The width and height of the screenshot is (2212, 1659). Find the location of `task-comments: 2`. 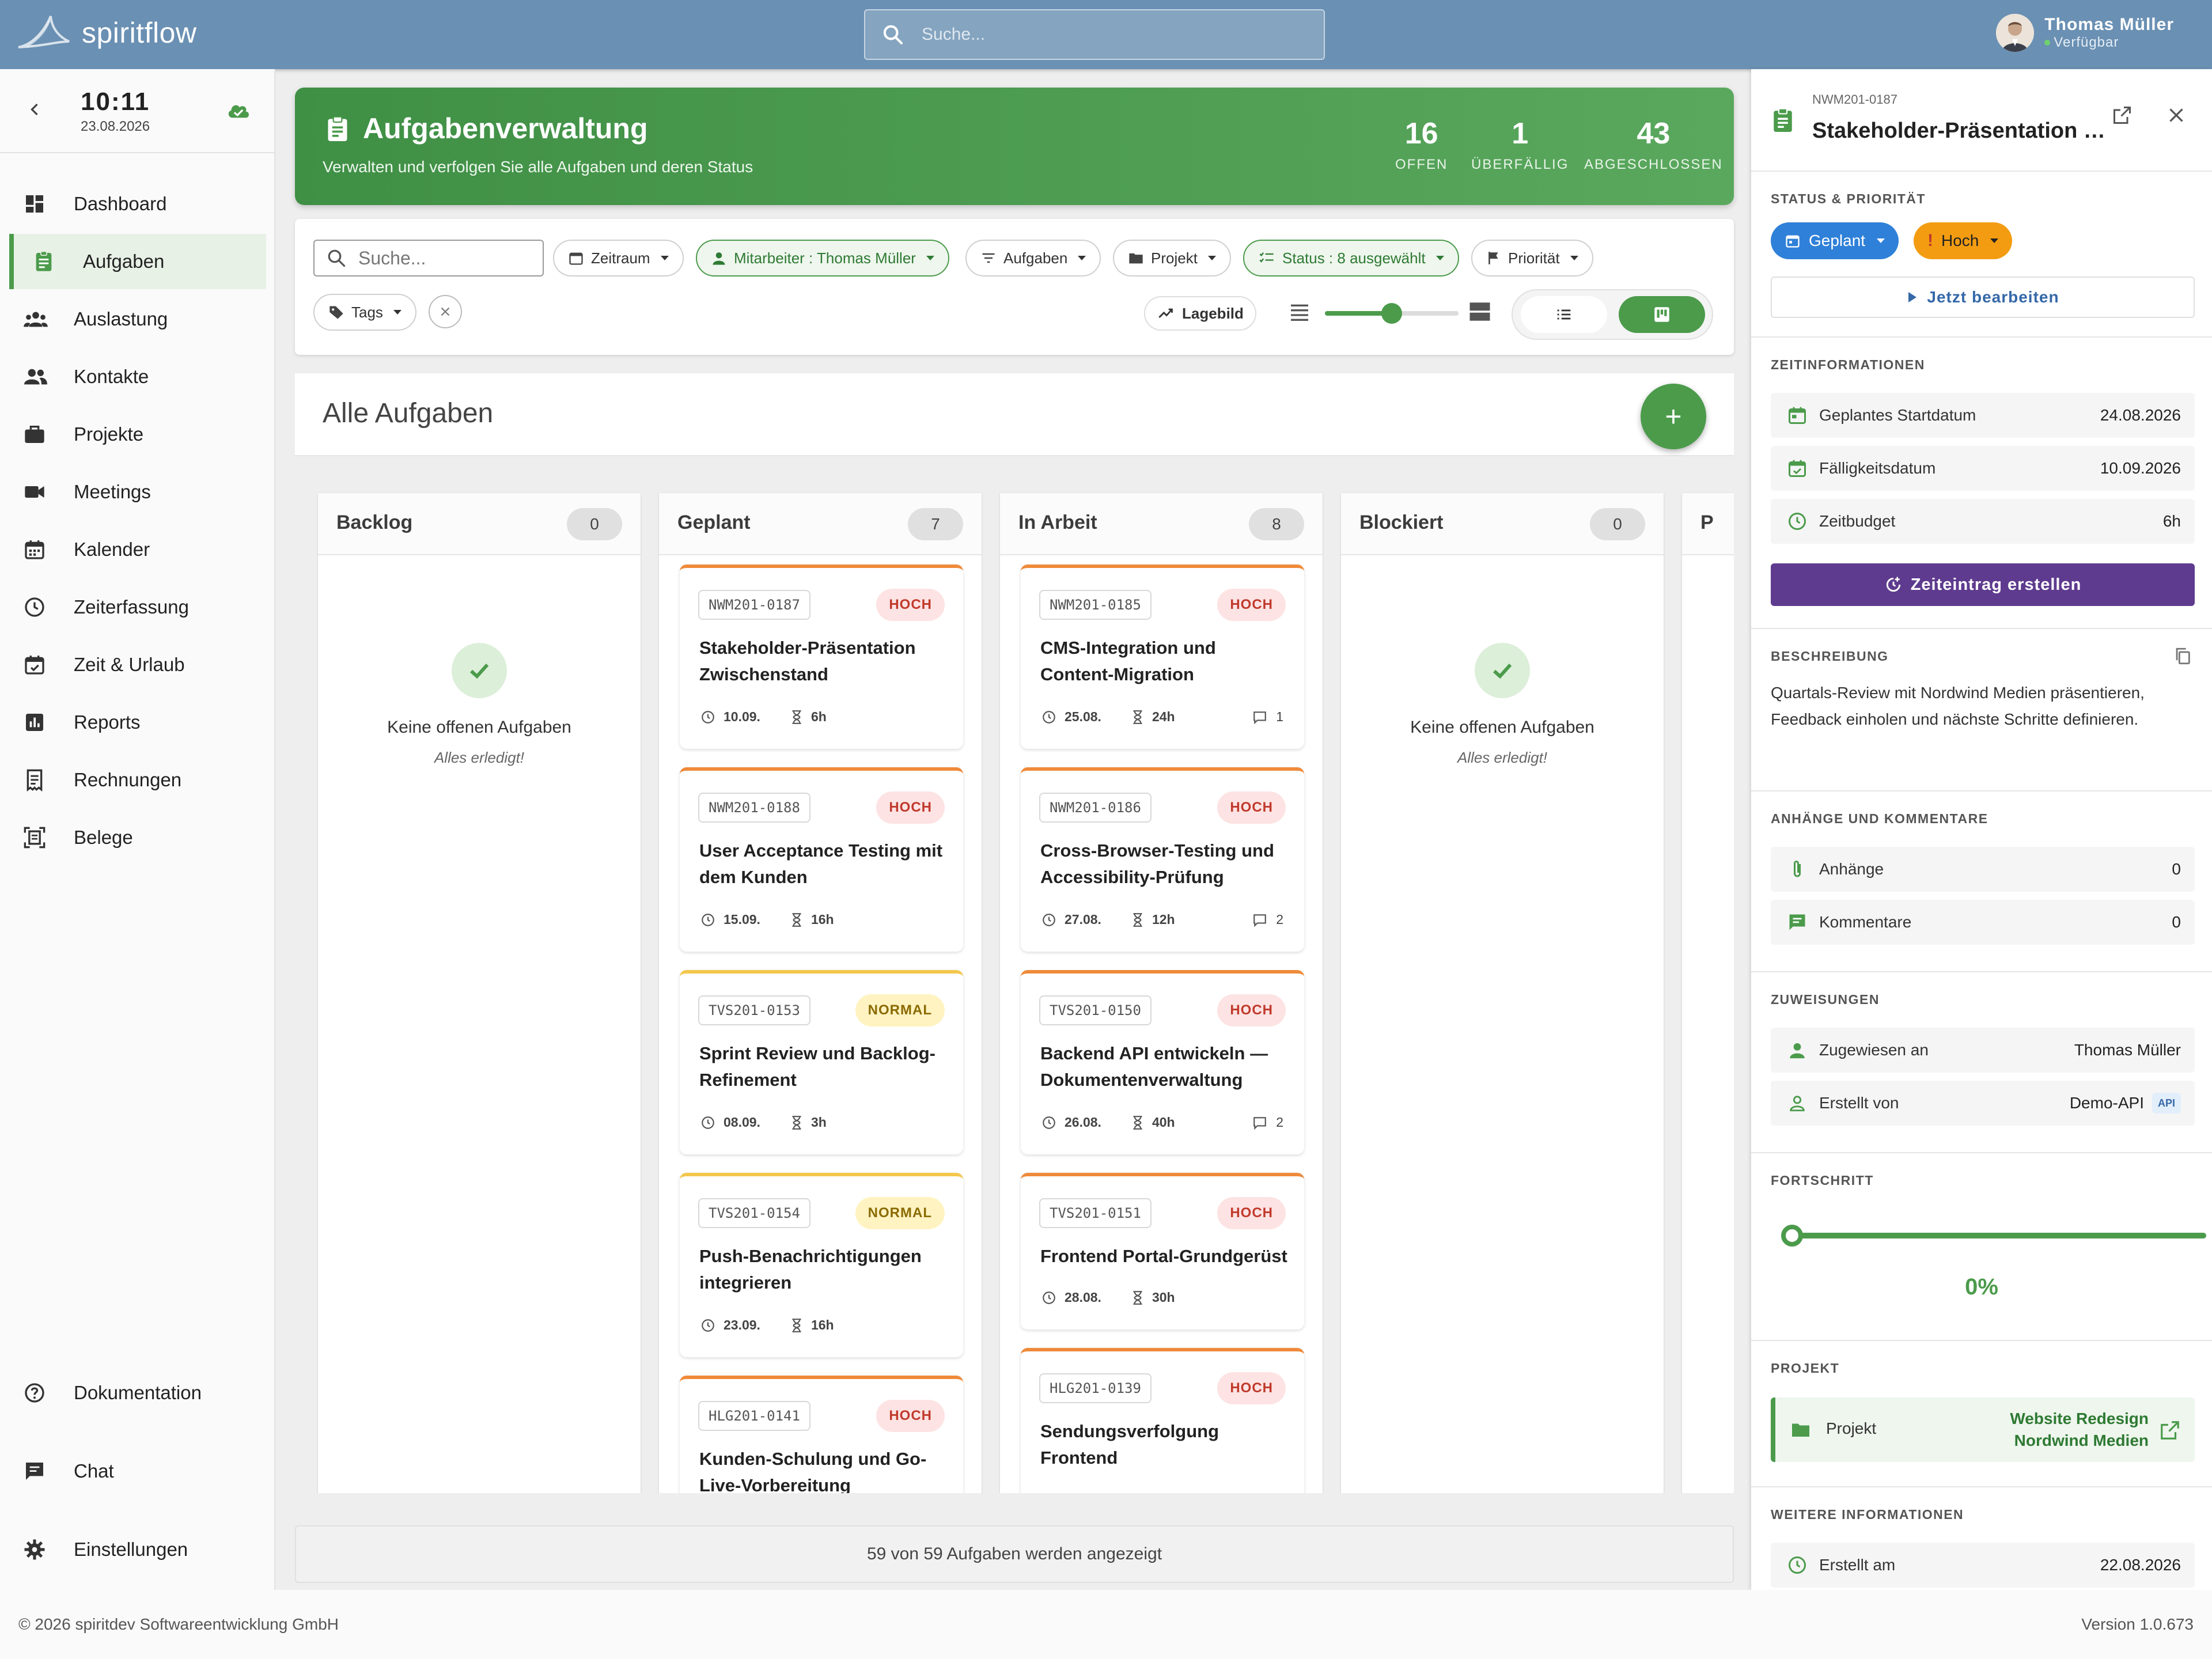

task-comments: 2 is located at coordinates (1267, 1122).